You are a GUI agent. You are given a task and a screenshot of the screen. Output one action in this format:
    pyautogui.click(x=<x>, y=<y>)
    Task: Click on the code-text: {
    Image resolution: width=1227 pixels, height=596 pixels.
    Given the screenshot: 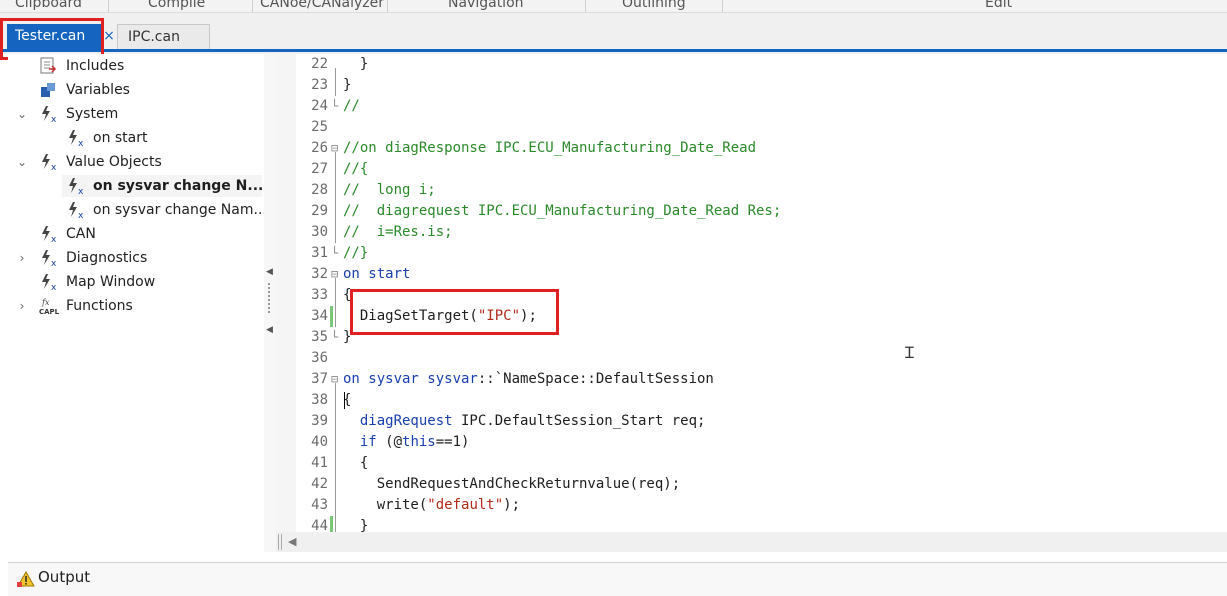 What is the action you would take?
    pyautogui.click(x=356, y=463)
    